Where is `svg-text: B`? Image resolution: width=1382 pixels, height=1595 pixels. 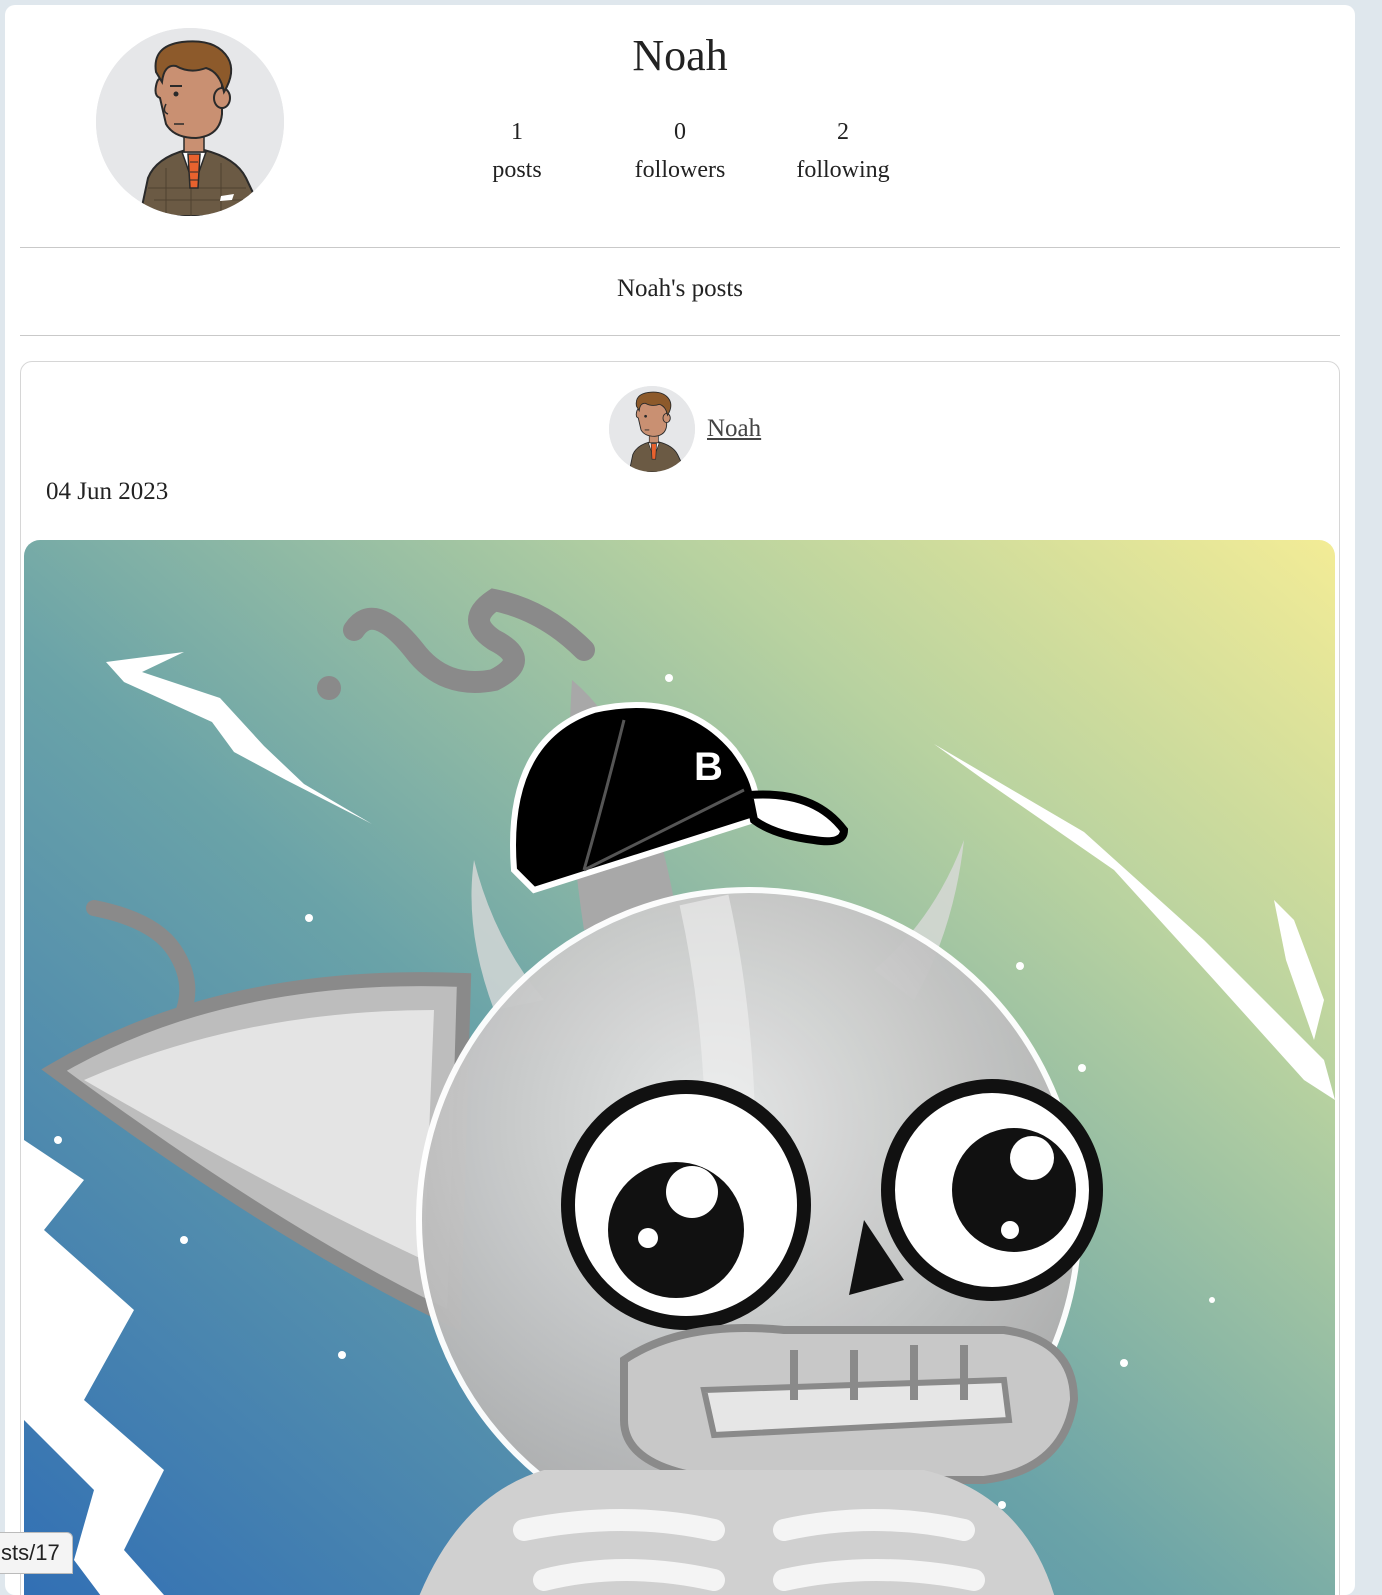
svg-text: B is located at coordinates (708, 767).